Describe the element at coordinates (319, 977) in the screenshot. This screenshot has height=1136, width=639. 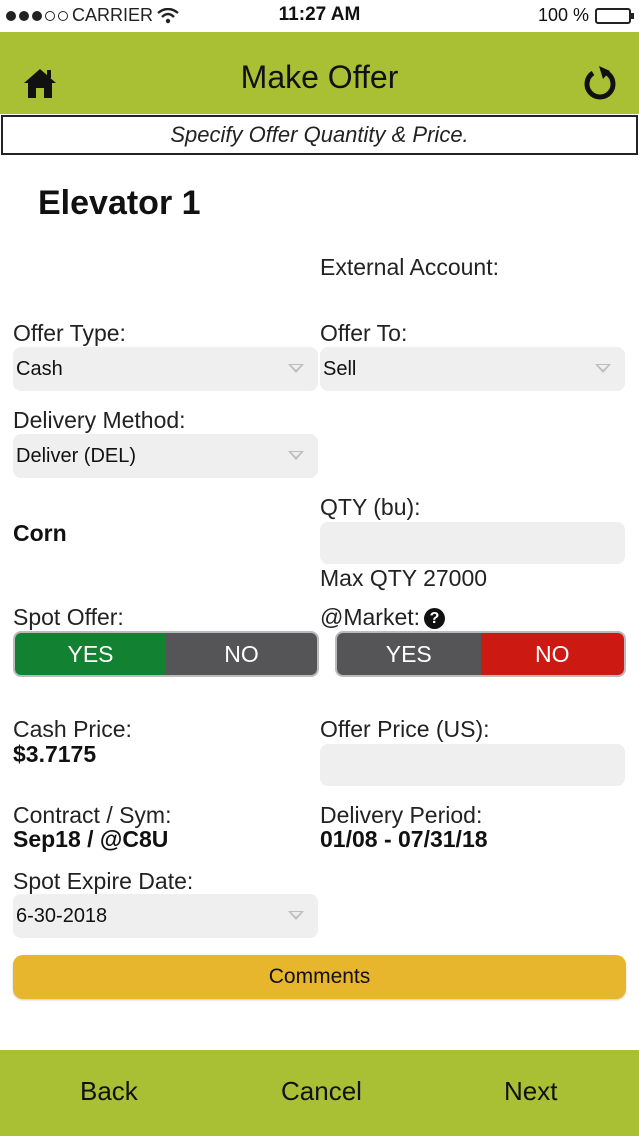
I see `comments-button: Comments` at that location.